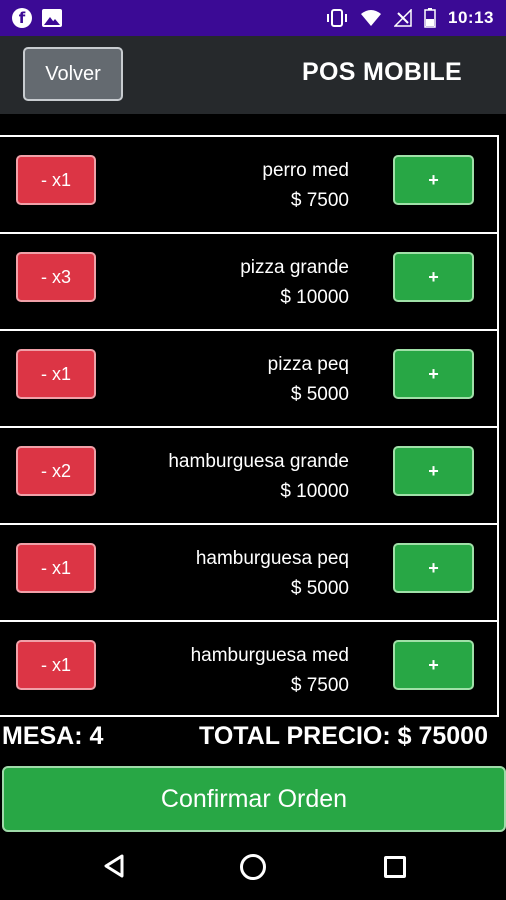 The width and height of the screenshot is (506, 900). What do you see at coordinates (294, 284) in the screenshot?
I see `item-info: pizza grande $ 10000` at bounding box center [294, 284].